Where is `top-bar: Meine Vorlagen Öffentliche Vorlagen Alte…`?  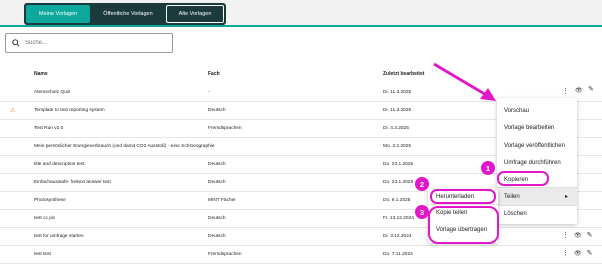 top-bar: Meine Vorlagen Öffentliche Vorlagen Alte… is located at coordinates (301, 13).